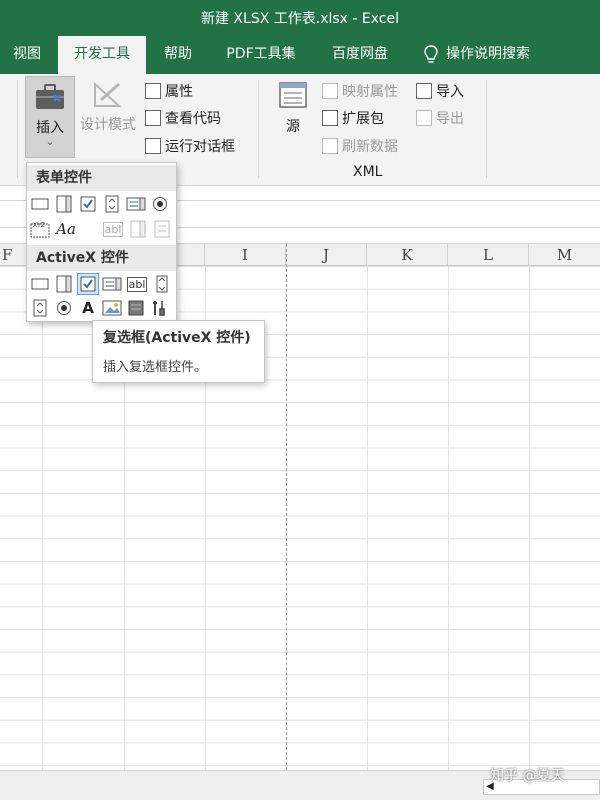 The height and width of the screenshot is (800, 600). What do you see at coordinates (450, 119) in the screenshot?
I see `export-label: 导出` at bounding box center [450, 119].